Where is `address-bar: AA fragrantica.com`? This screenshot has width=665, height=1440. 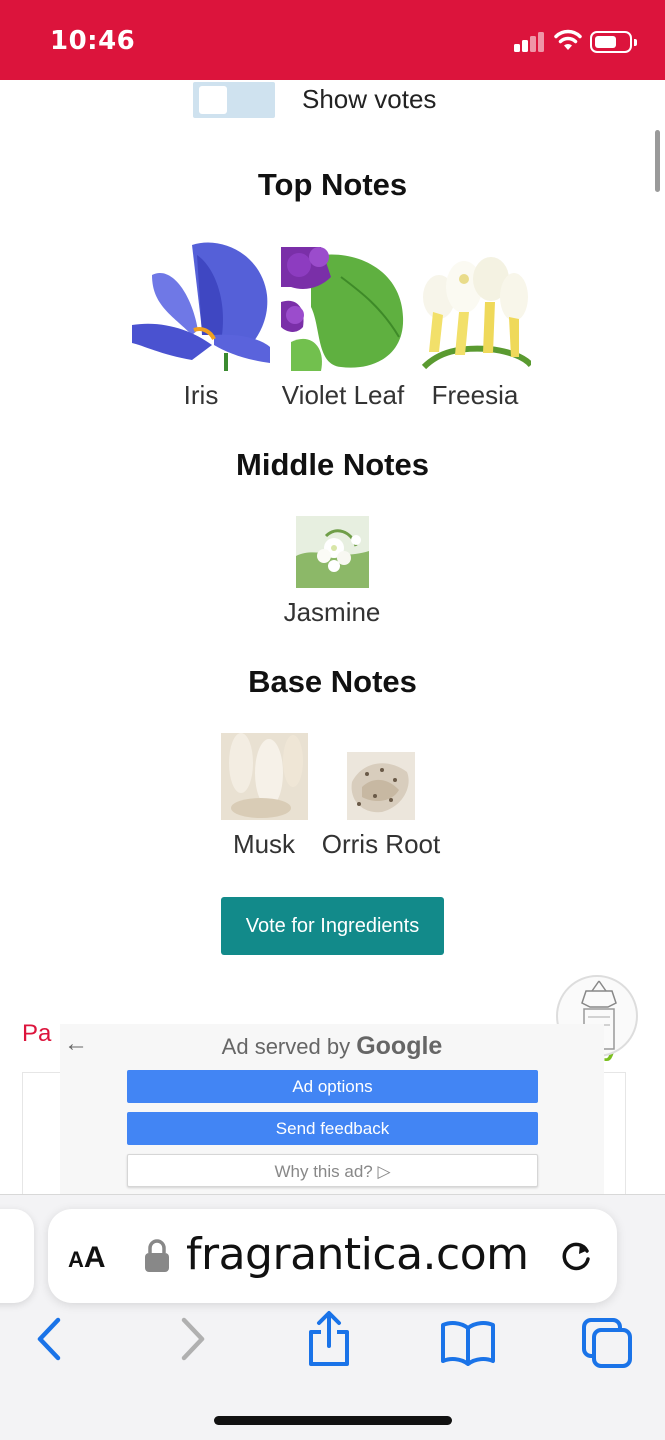 address-bar: AA fragrantica.com is located at coordinates (332, 1256).